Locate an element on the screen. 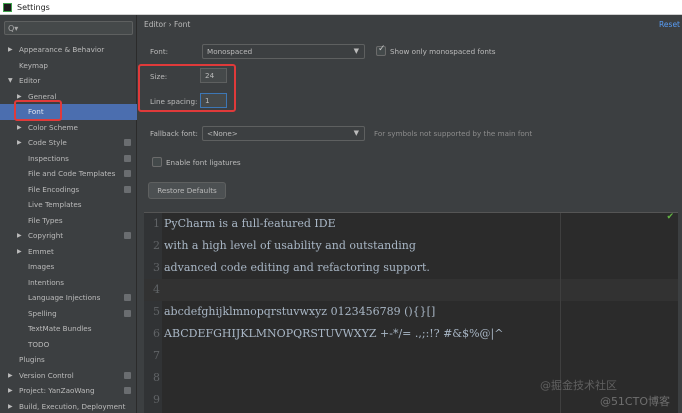 Image resolution: width=682 pixels, height=413 pixels. sidebar-item-label: Project: YanZaoWang is located at coordinates (57, 390).